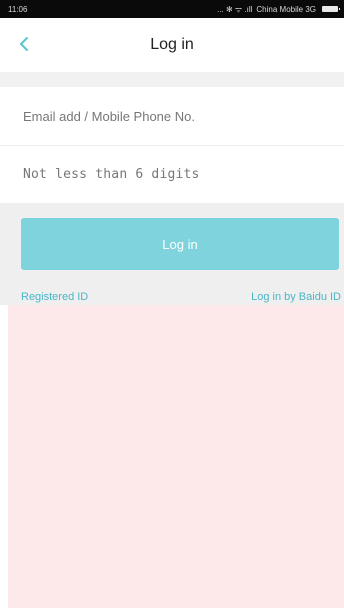  I want to click on login-button: Log in, so click(180, 244).